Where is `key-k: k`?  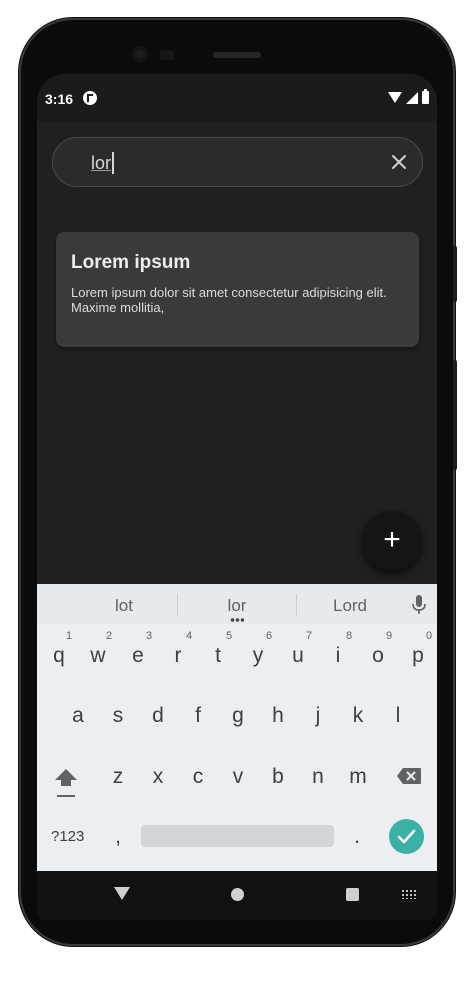 key-k: k is located at coordinates (358, 716).